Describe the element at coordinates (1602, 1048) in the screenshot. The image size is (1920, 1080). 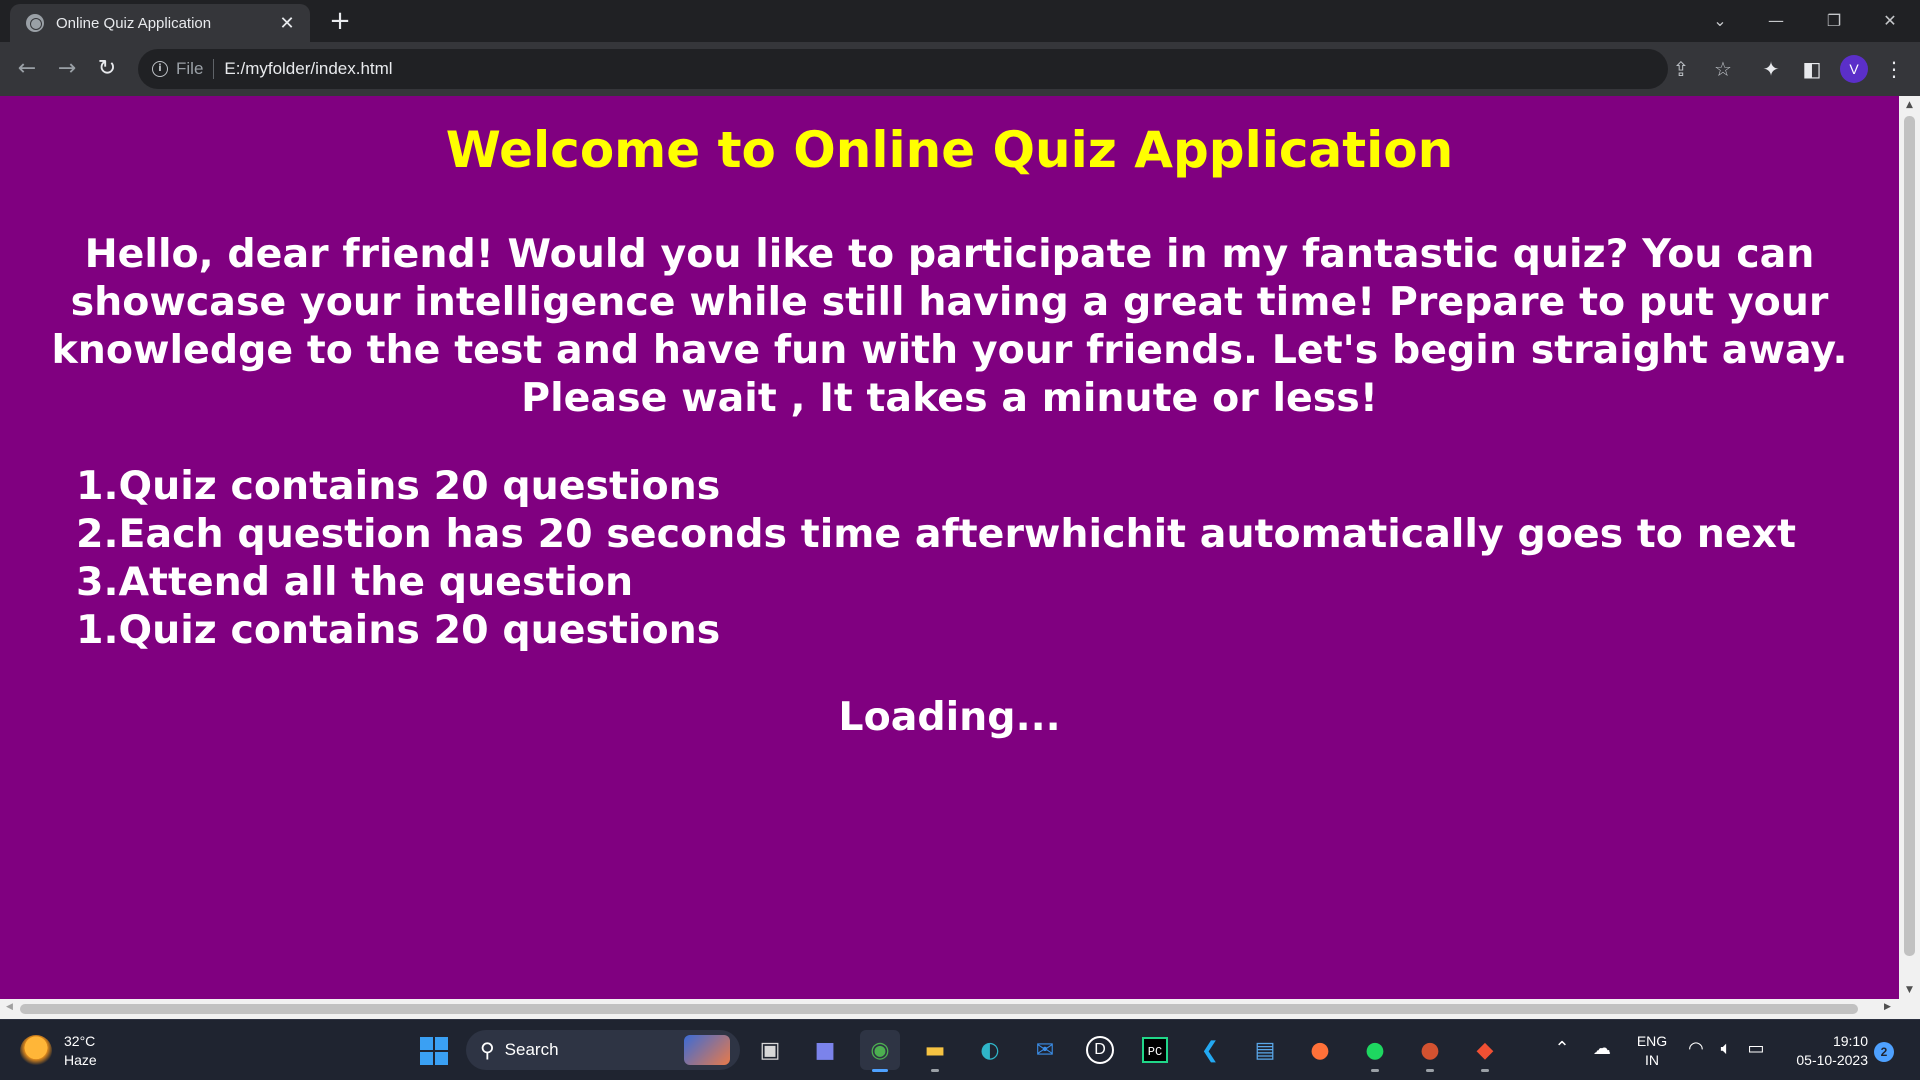
I see `onedrive-icon: ☁` at that location.